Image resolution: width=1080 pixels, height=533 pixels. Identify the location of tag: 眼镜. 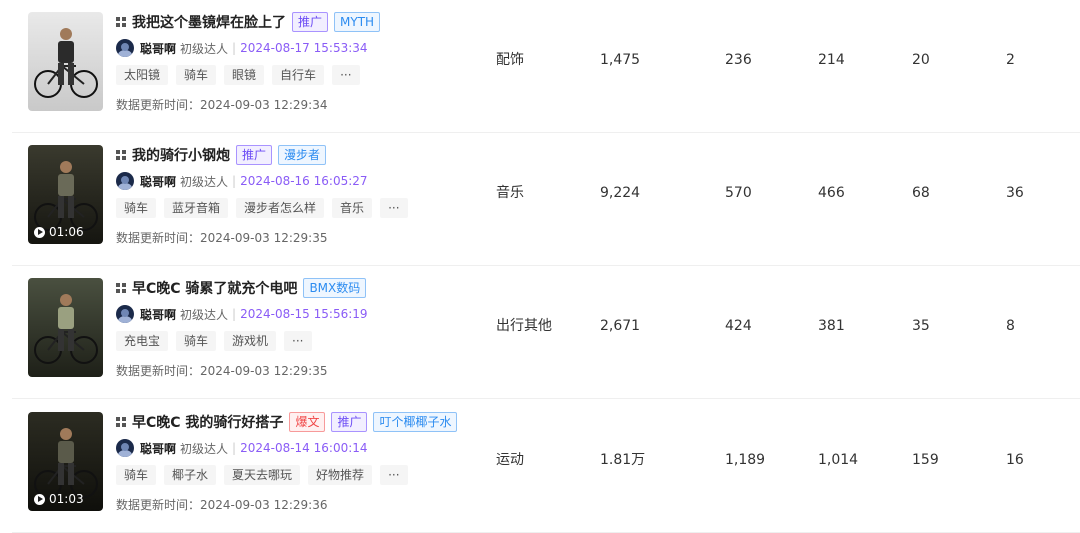
(244, 75).